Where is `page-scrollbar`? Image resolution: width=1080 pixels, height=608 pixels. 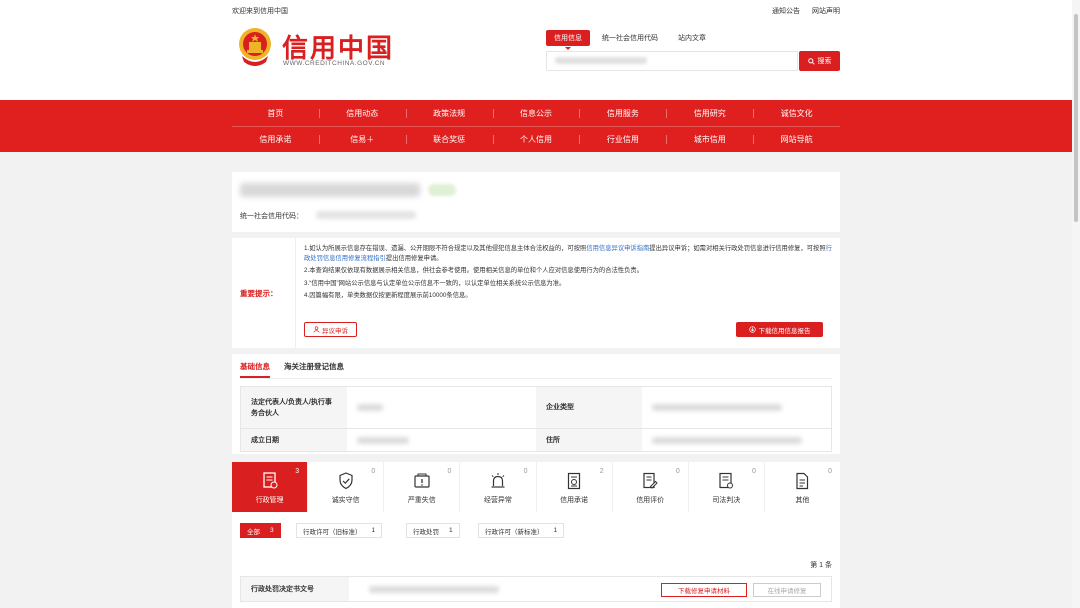 page-scrollbar is located at coordinates (1076, 304).